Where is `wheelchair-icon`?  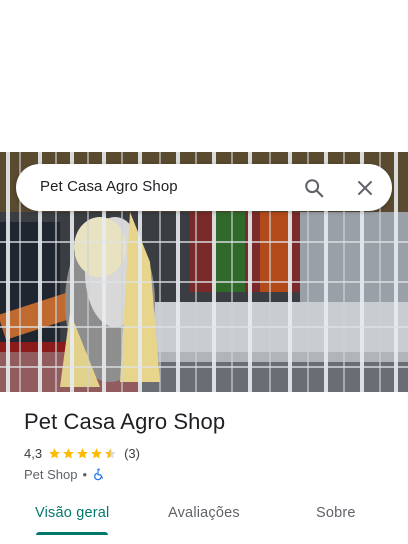 wheelchair-icon is located at coordinates (98, 474).